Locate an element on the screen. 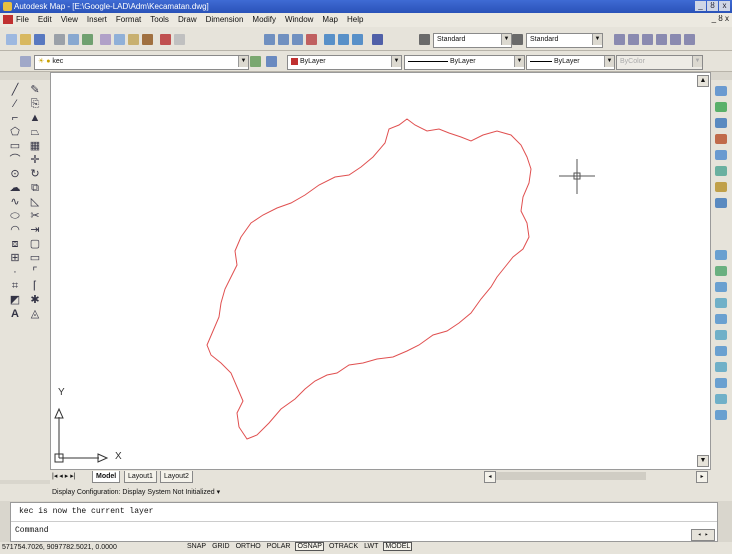  menu-help: Help is located at coordinates (355, 19).